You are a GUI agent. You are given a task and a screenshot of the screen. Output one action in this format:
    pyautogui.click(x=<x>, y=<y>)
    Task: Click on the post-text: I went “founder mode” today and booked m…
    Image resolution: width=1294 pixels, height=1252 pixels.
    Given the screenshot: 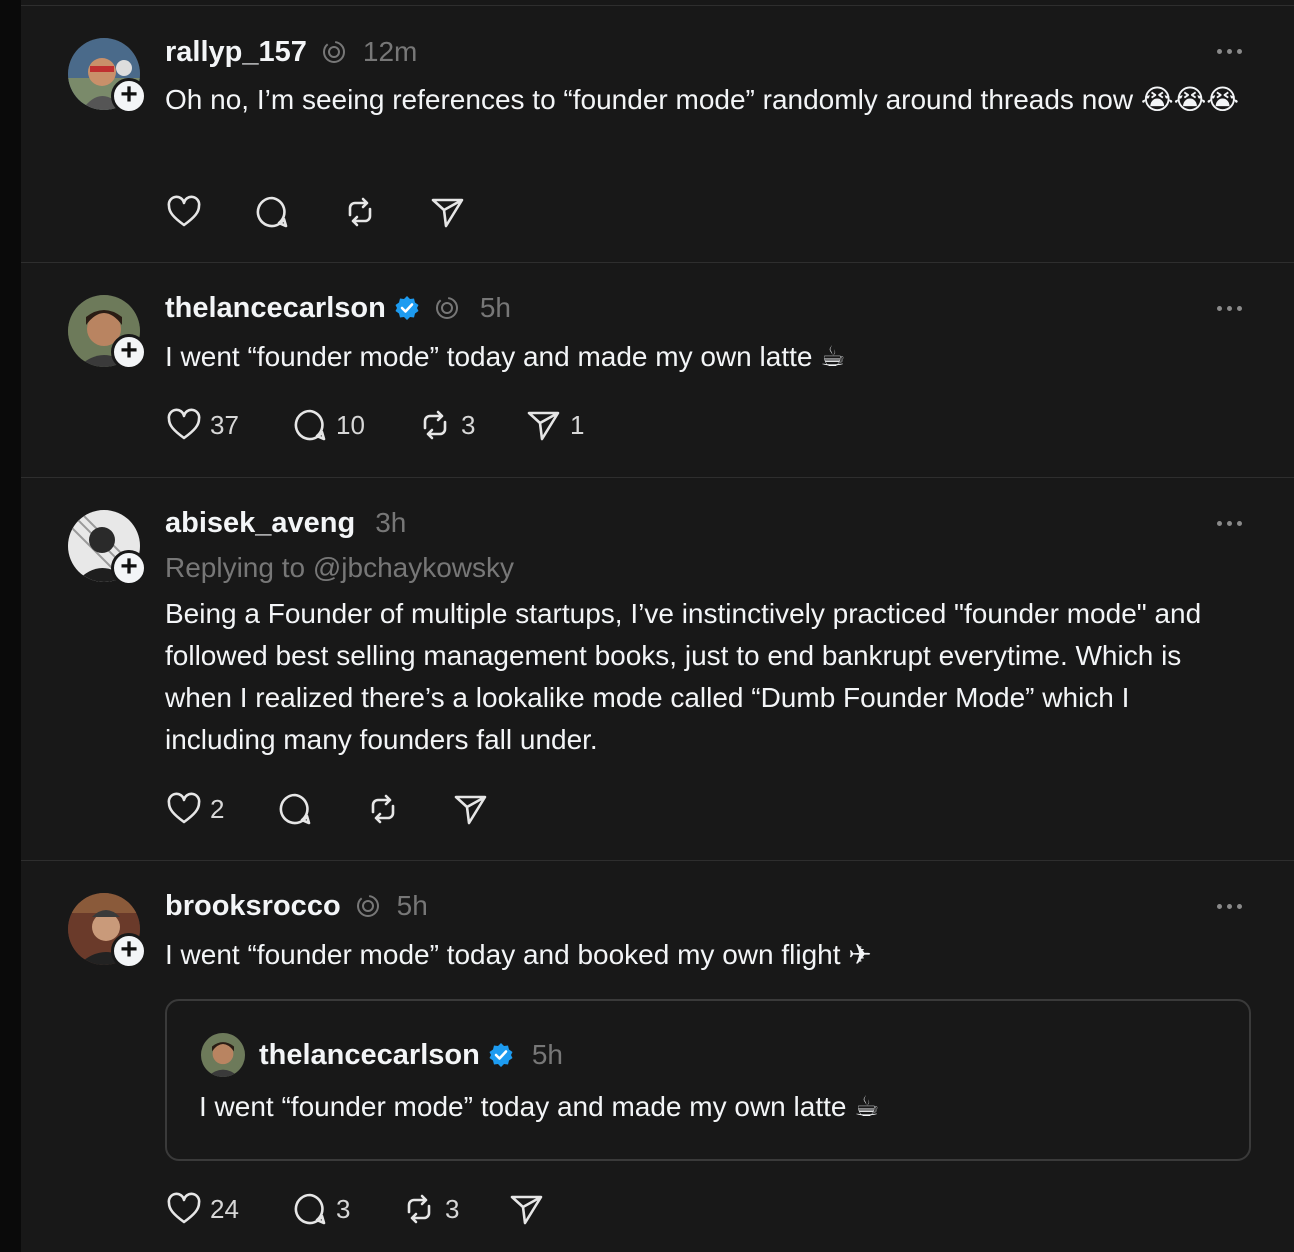 What is the action you would take?
    pyautogui.click(x=518, y=954)
    